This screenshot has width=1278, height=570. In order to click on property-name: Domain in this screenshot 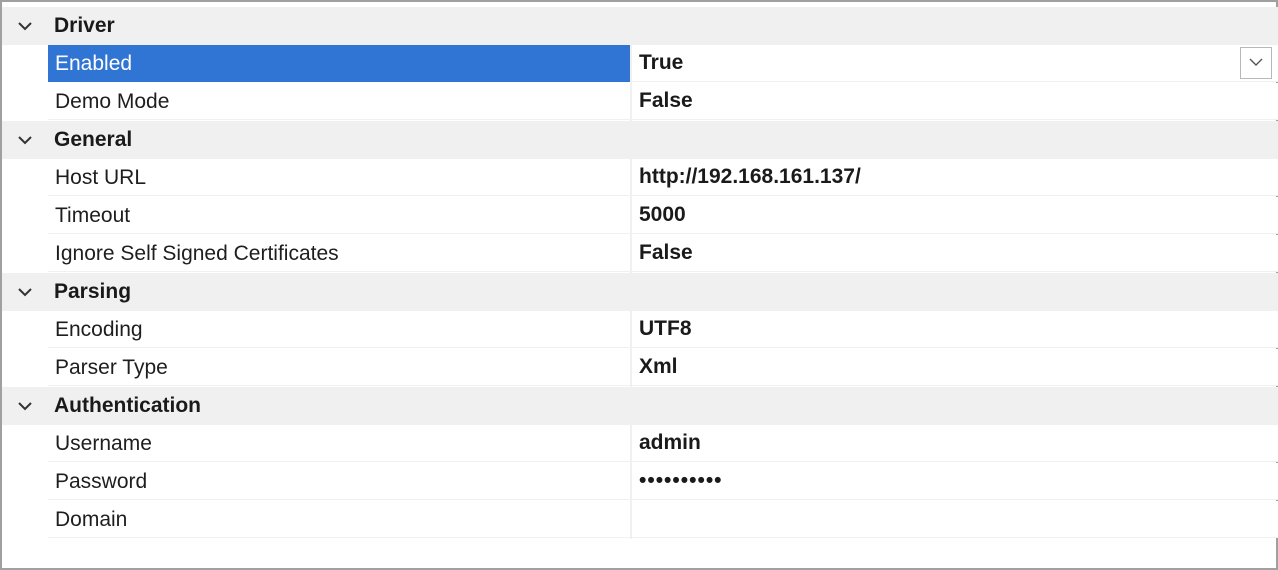, I will do `click(339, 519)`.